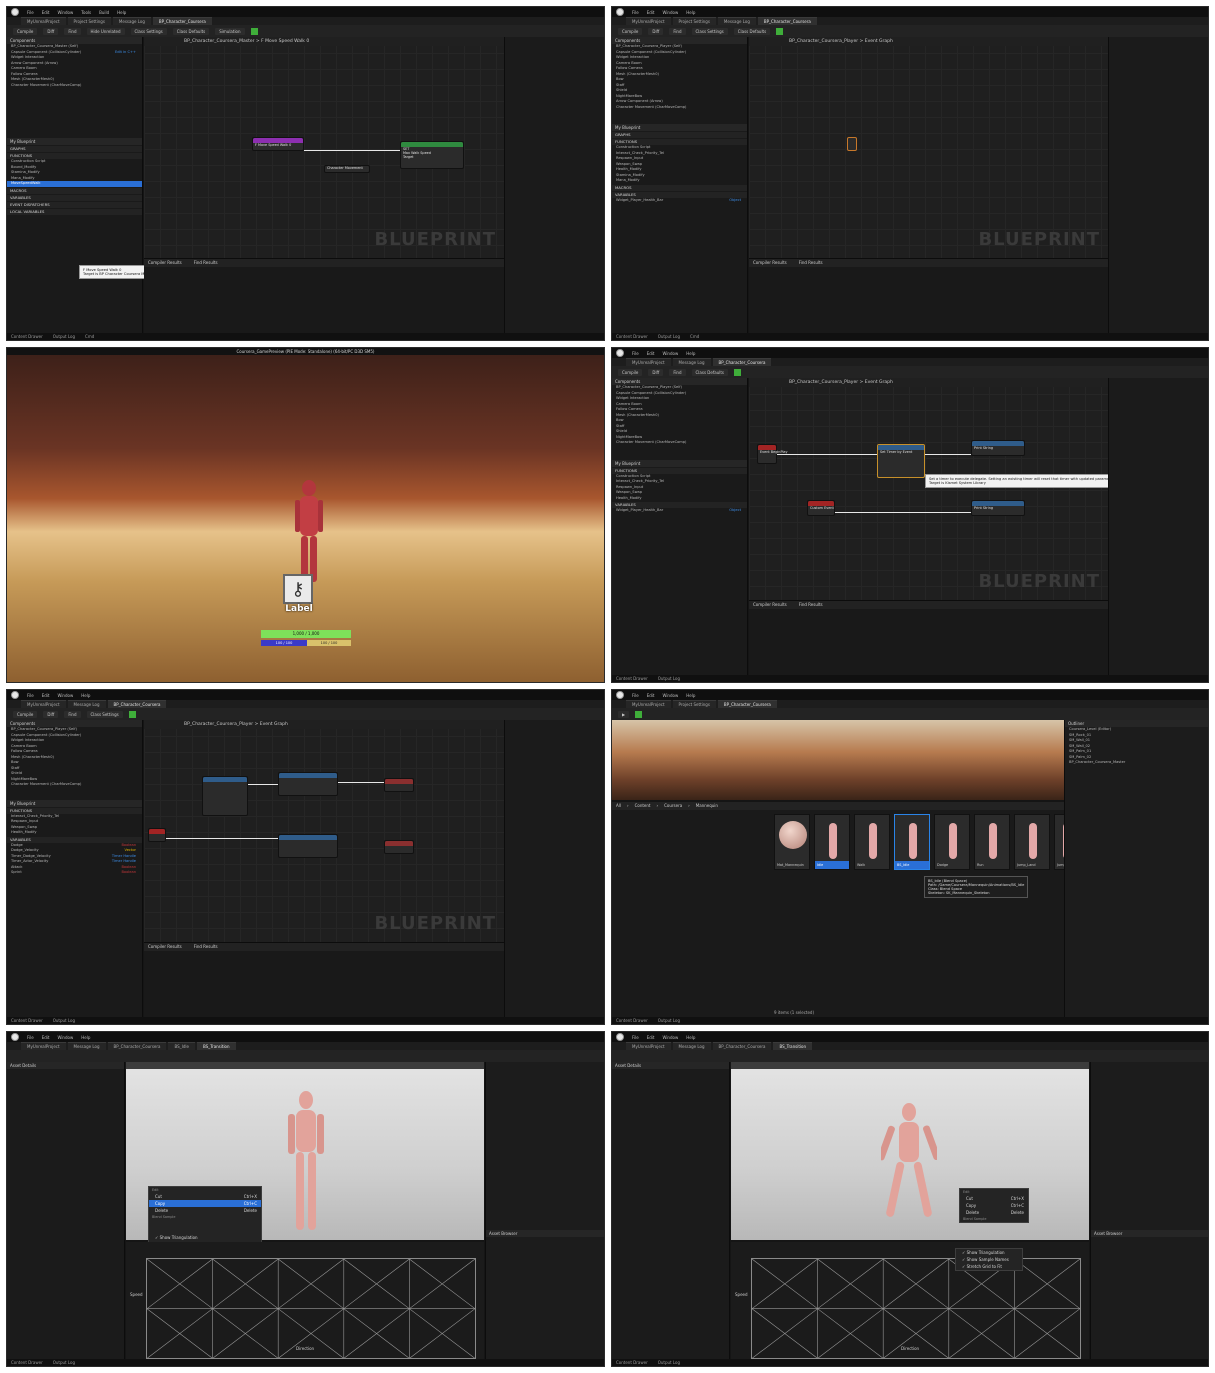  What do you see at coordinates (994, 1212) in the screenshot?
I see `delete-menu-item: Delete Delete` at bounding box center [994, 1212].